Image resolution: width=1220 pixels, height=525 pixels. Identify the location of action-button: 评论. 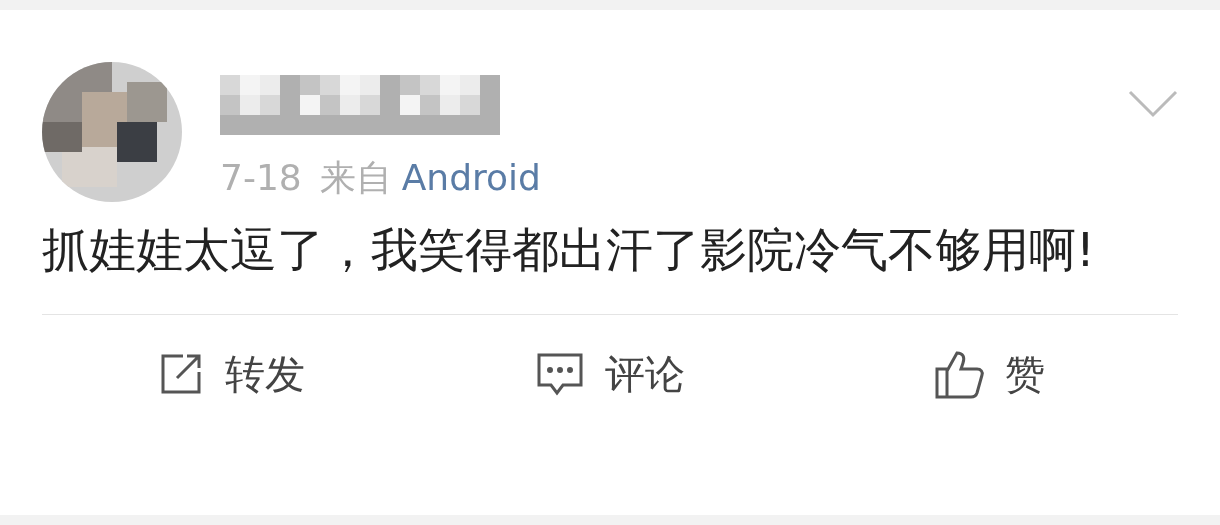
(610, 373).